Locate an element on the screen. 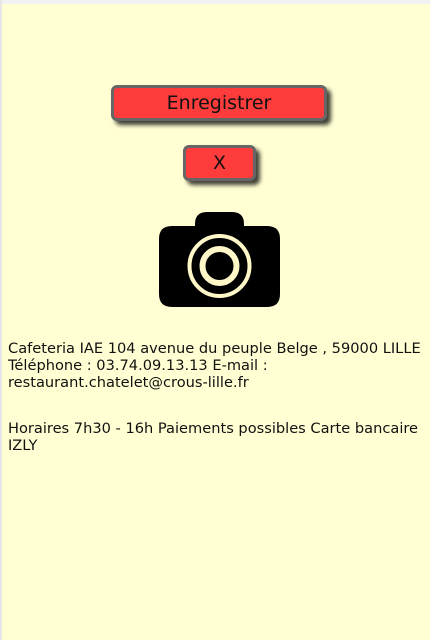  payment-izly-line: IZLY is located at coordinates (23, 445).